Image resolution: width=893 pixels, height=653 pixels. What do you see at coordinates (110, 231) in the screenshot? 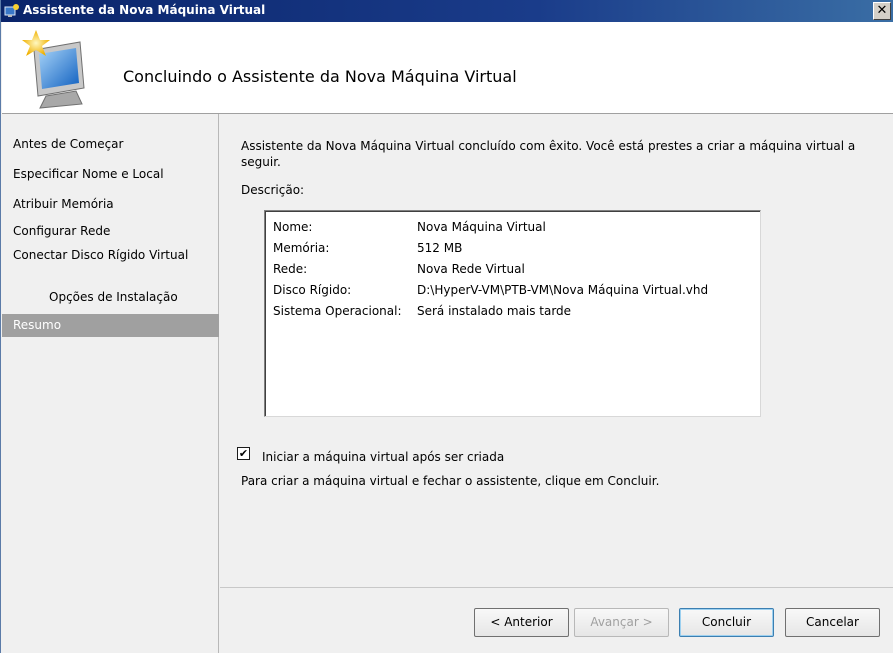
I see `nav-item-configurar-rede: Configurar Rede` at bounding box center [110, 231].